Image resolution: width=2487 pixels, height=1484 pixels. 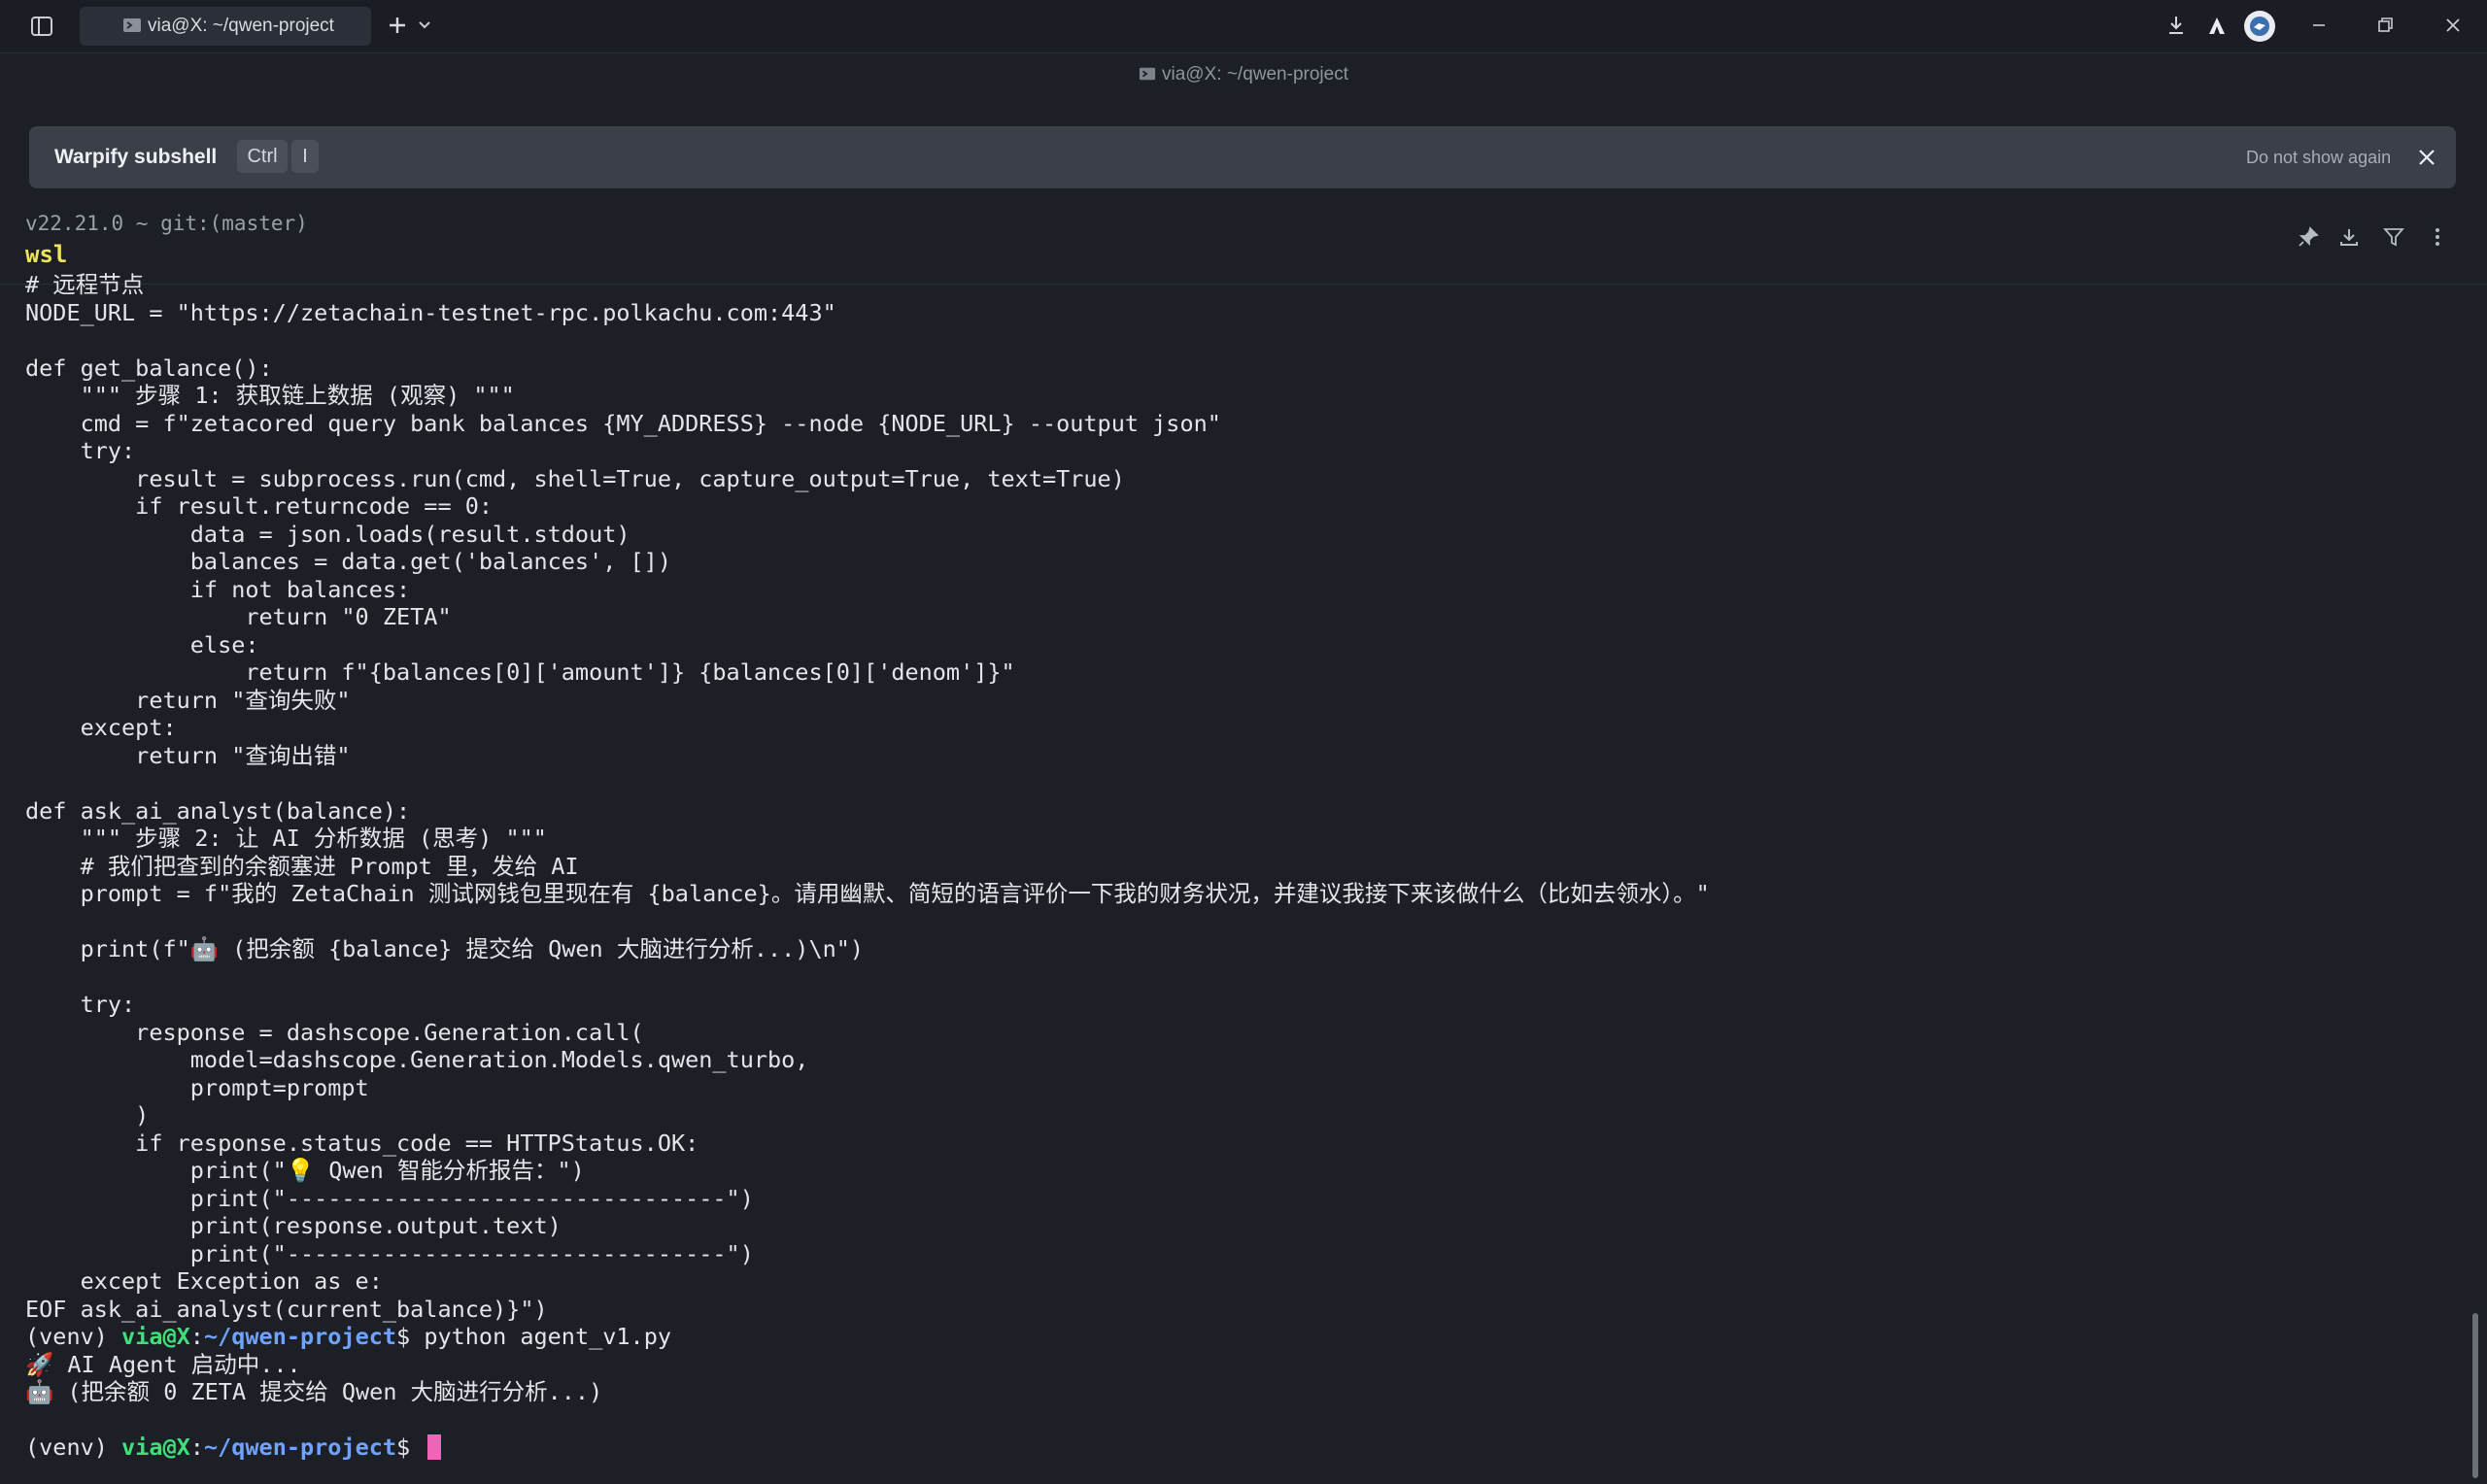 I want to click on window-subtitle: via@X: ~/qwen-project, so click(x=1243, y=74).